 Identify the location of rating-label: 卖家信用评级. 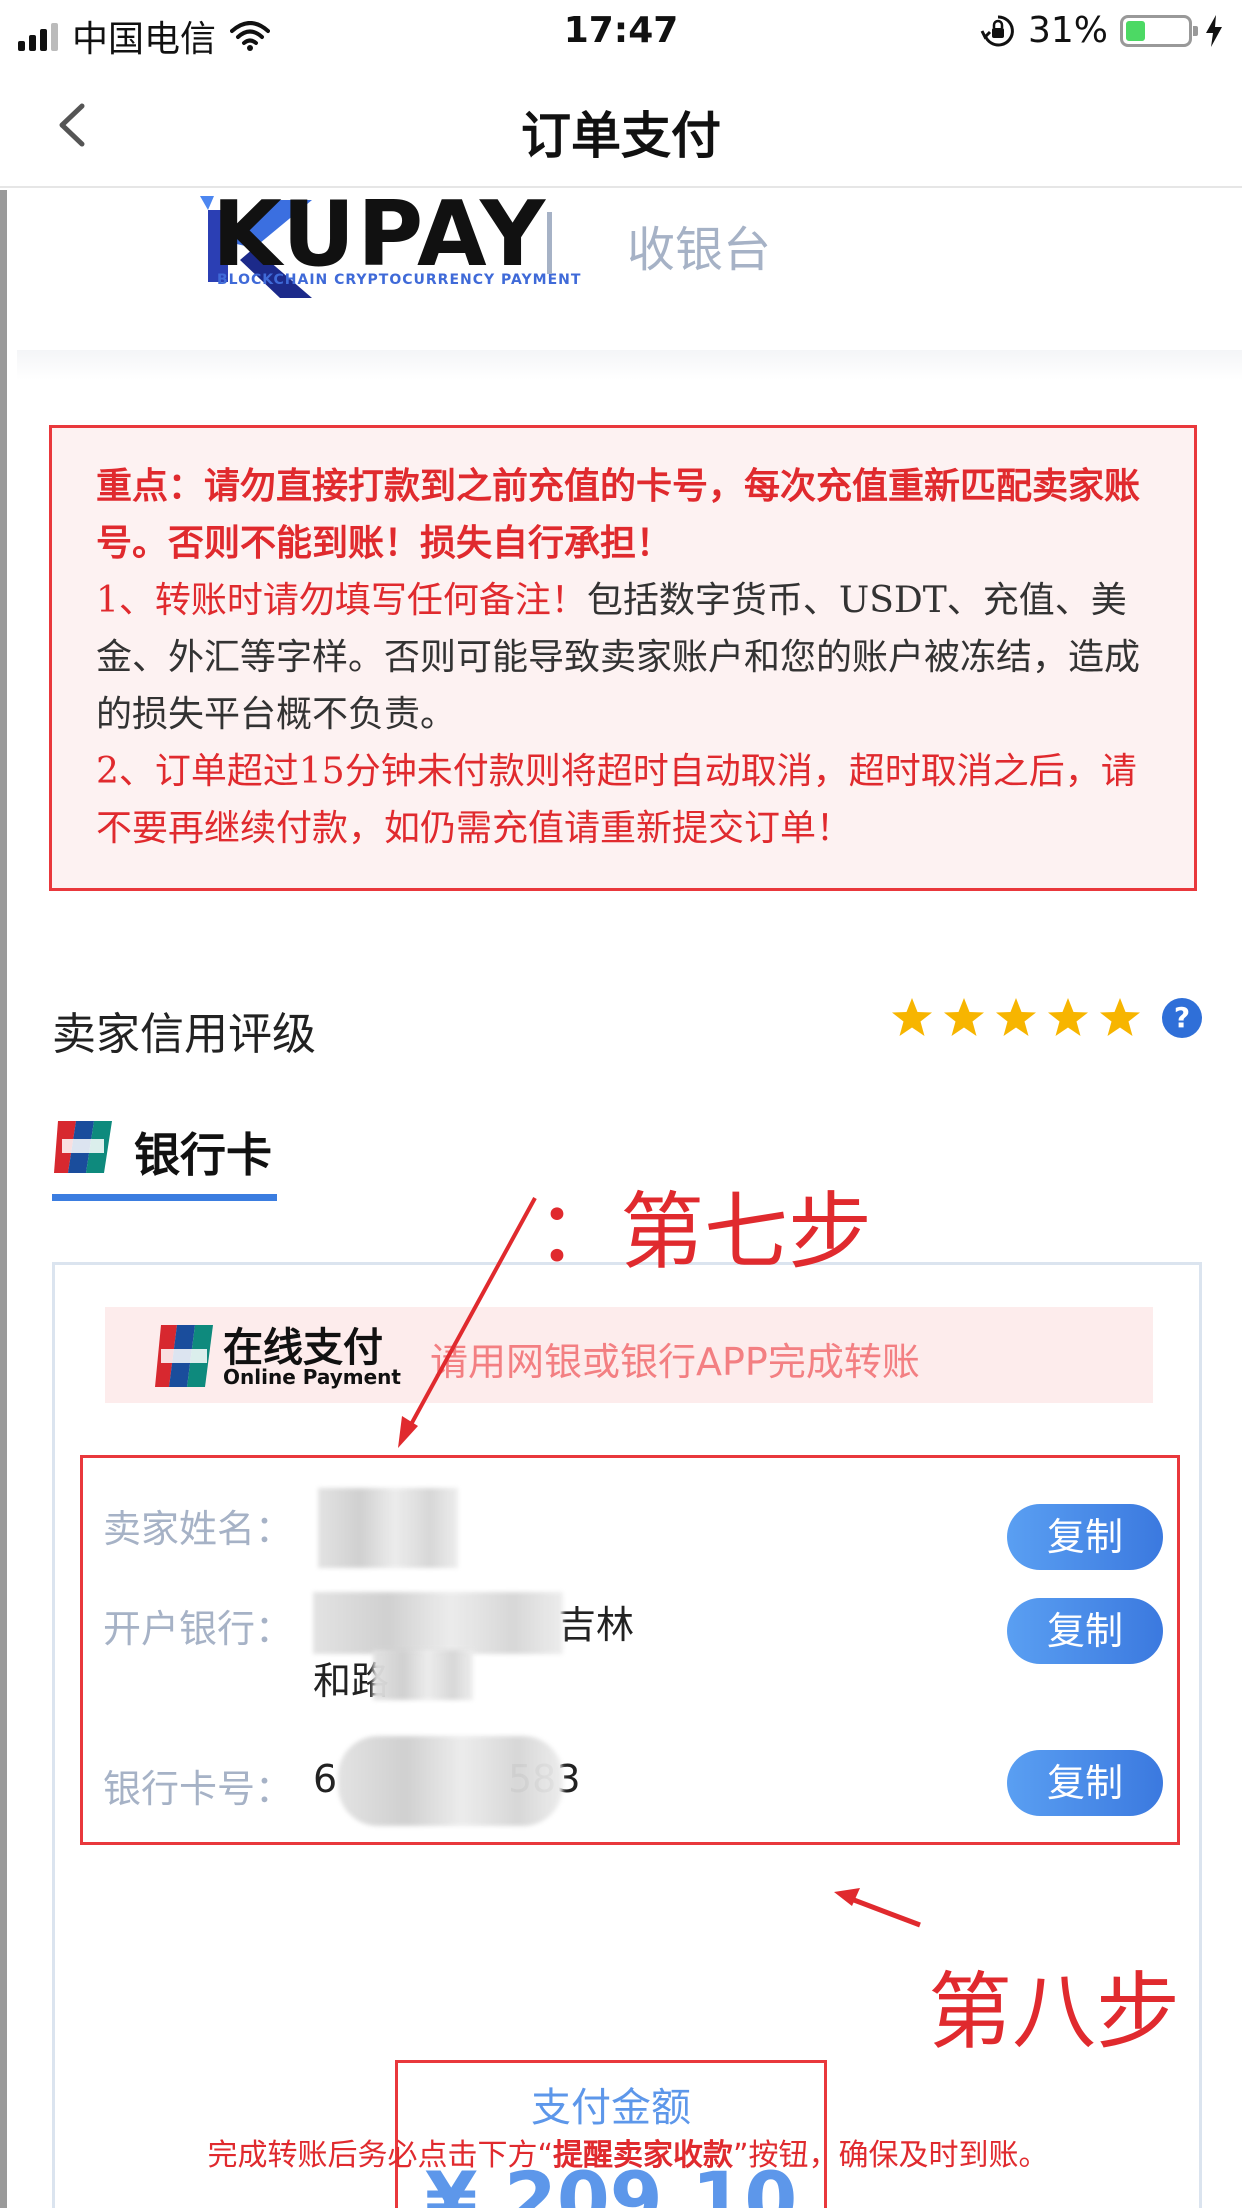
(184, 1034).